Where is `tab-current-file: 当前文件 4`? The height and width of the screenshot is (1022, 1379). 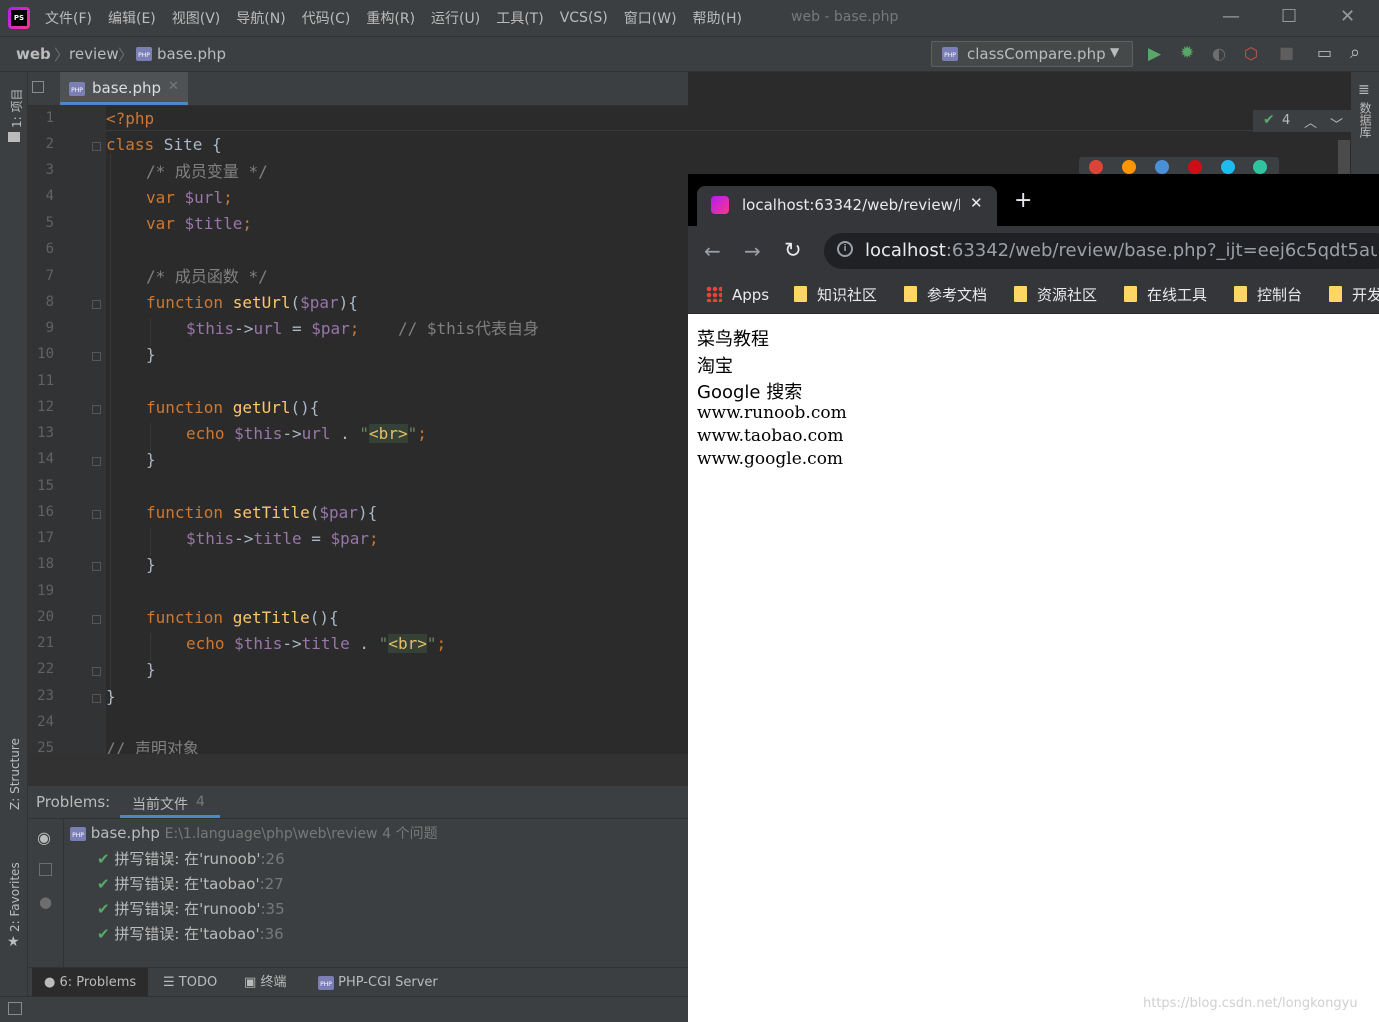
tab-current-file: 当前文件 4 is located at coordinates (170, 802).